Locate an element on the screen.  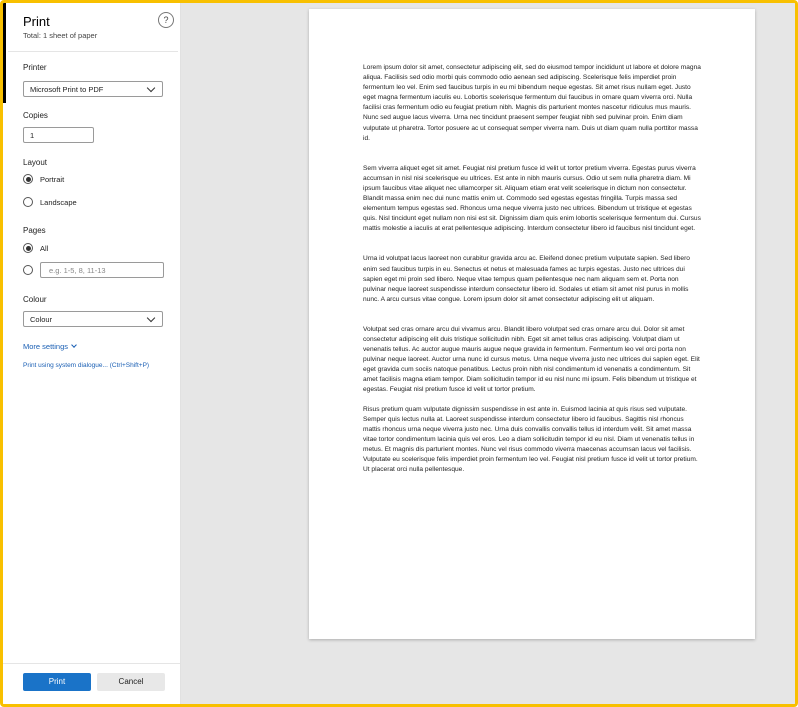
printer-label: Printer is located at coordinates (35, 67).